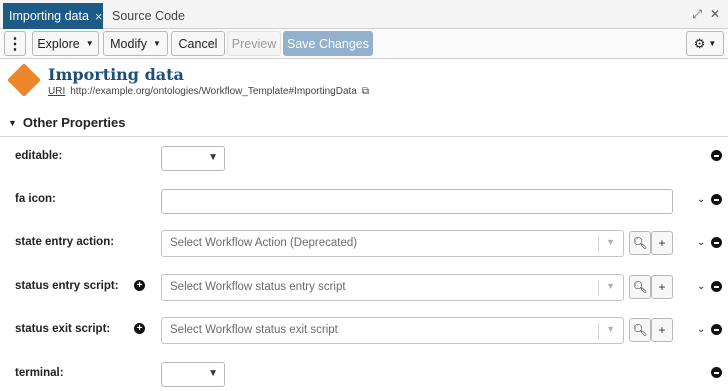 The image size is (728, 391). I want to click on terminal-label: terminal:, so click(39, 373).